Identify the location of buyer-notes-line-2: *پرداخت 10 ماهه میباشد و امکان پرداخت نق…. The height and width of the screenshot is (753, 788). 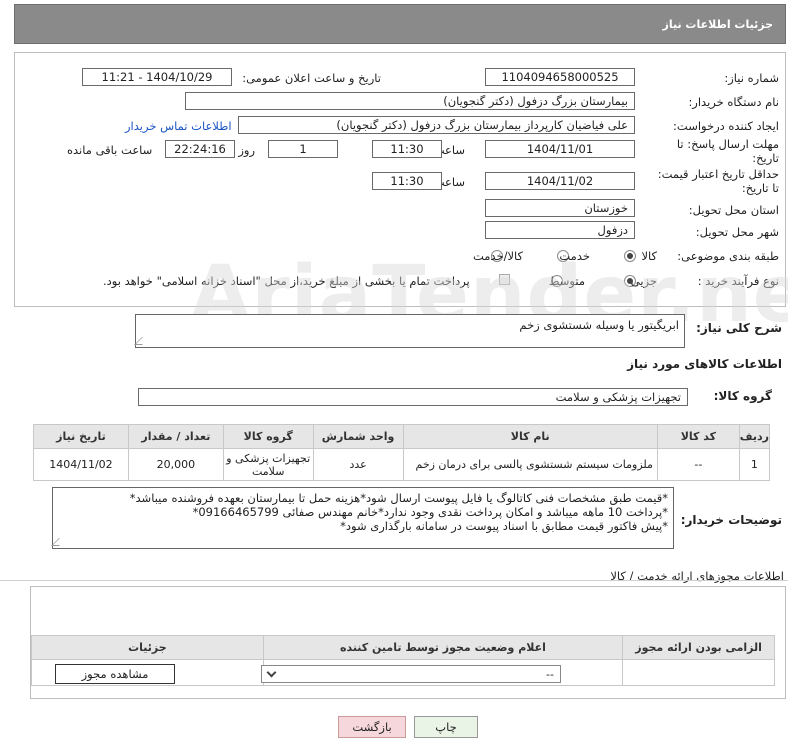
(430, 512).